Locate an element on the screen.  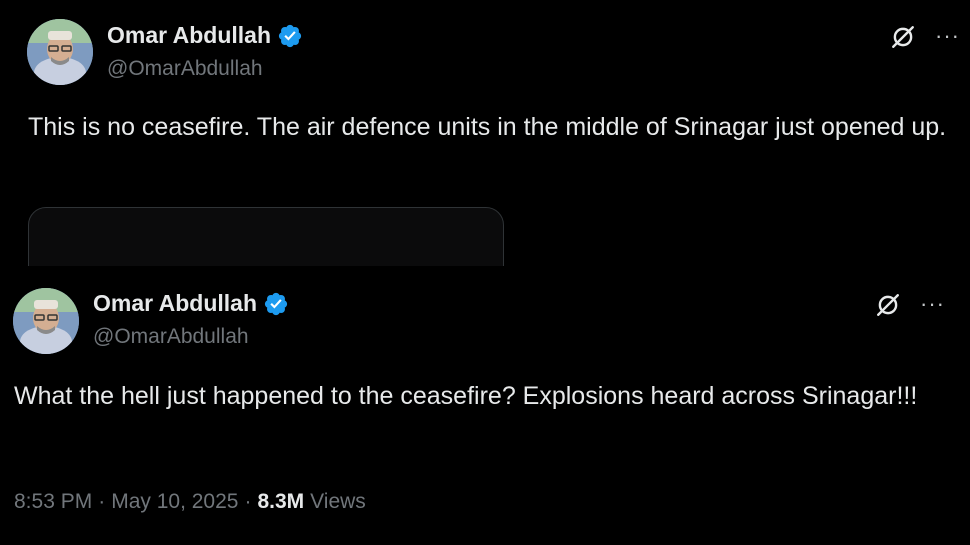
media-preview is located at coordinates (266, 236).